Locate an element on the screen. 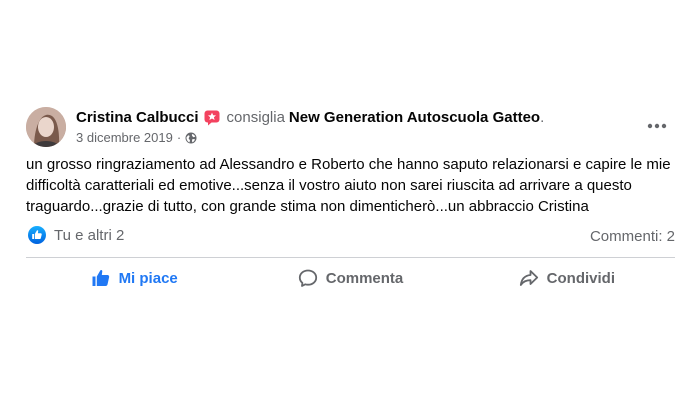 The image size is (700, 400). recommends-label: consiglia is located at coordinates (255, 117).